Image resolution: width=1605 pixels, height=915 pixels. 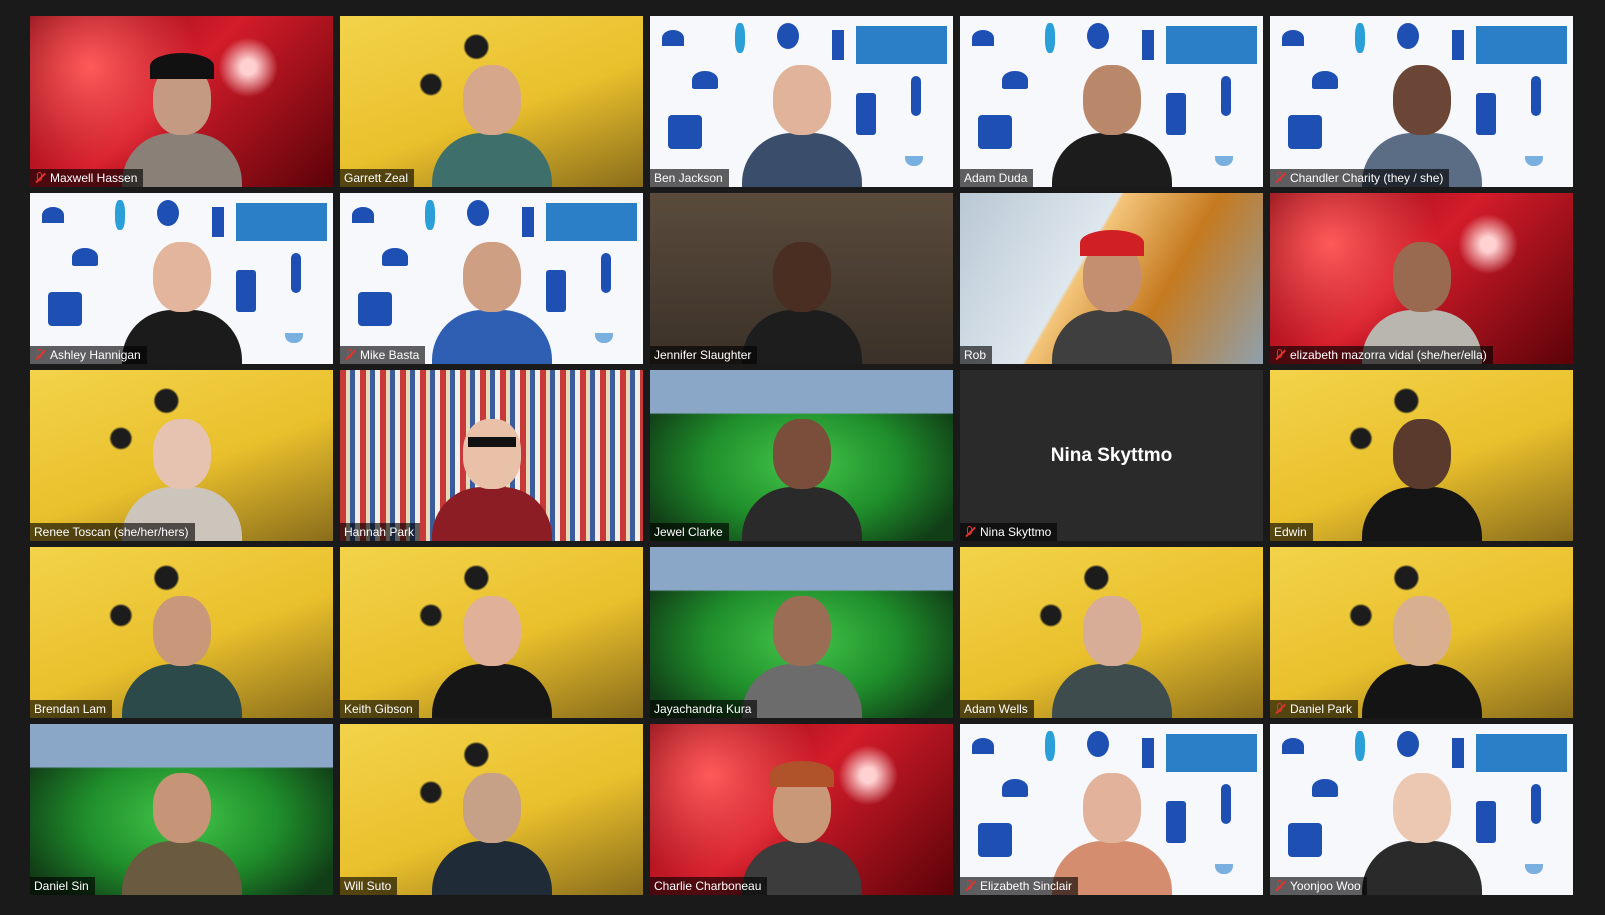 I want to click on participant-tile: Daniel Sin, so click(x=181, y=809).